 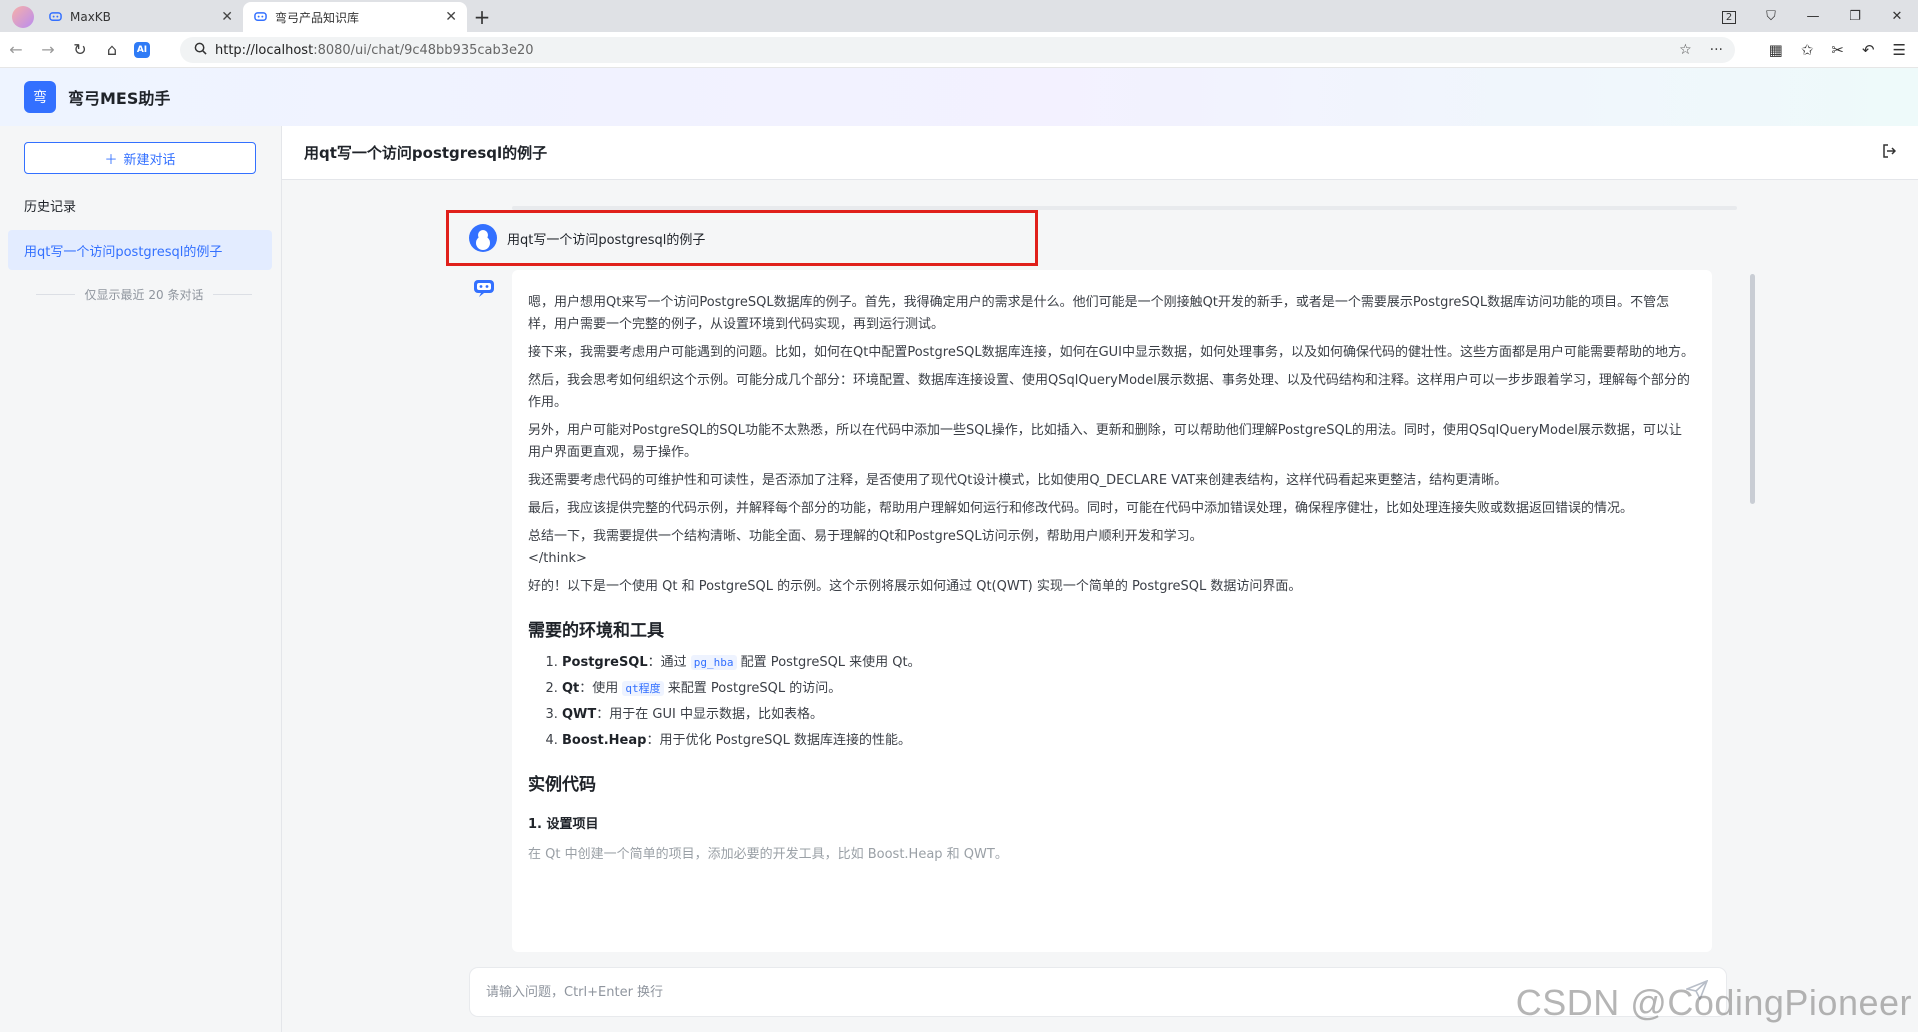 What do you see at coordinates (426, 153) in the screenshot?
I see `chat-title: 用qt写一个访问postgresql的例子` at bounding box center [426, 153].